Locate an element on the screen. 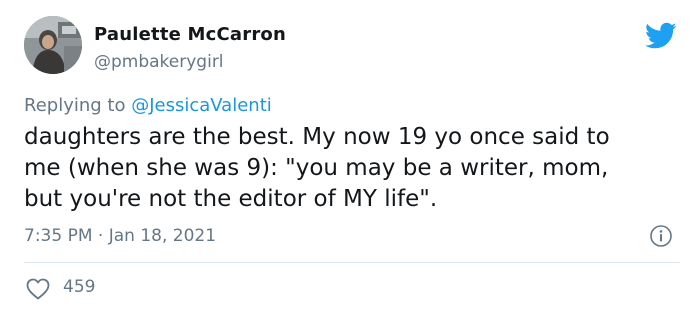 Image resolution: width=700 pixels, height=315 pixels. divider is located at coordinates (352, 262).